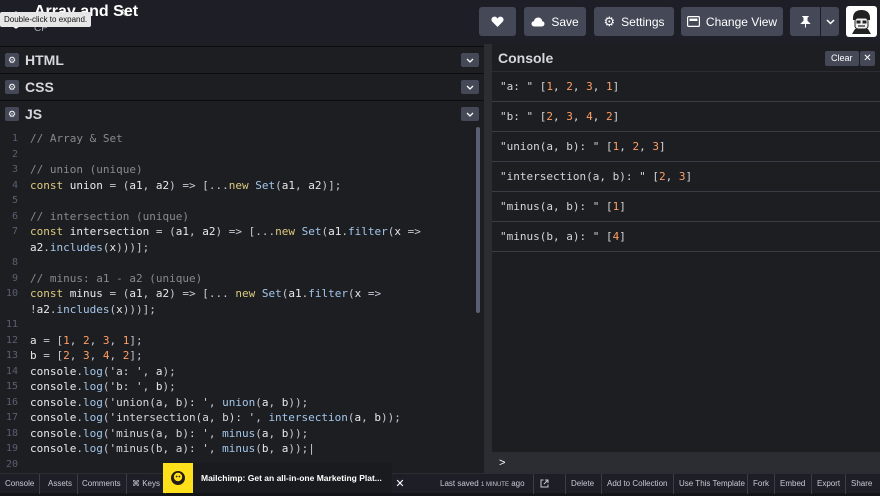  What do you see at coordinates (686, 237) in the screenshot?
I see `console-log-row: "minus(b, a): " [4]` at bounding box center [686, 237].